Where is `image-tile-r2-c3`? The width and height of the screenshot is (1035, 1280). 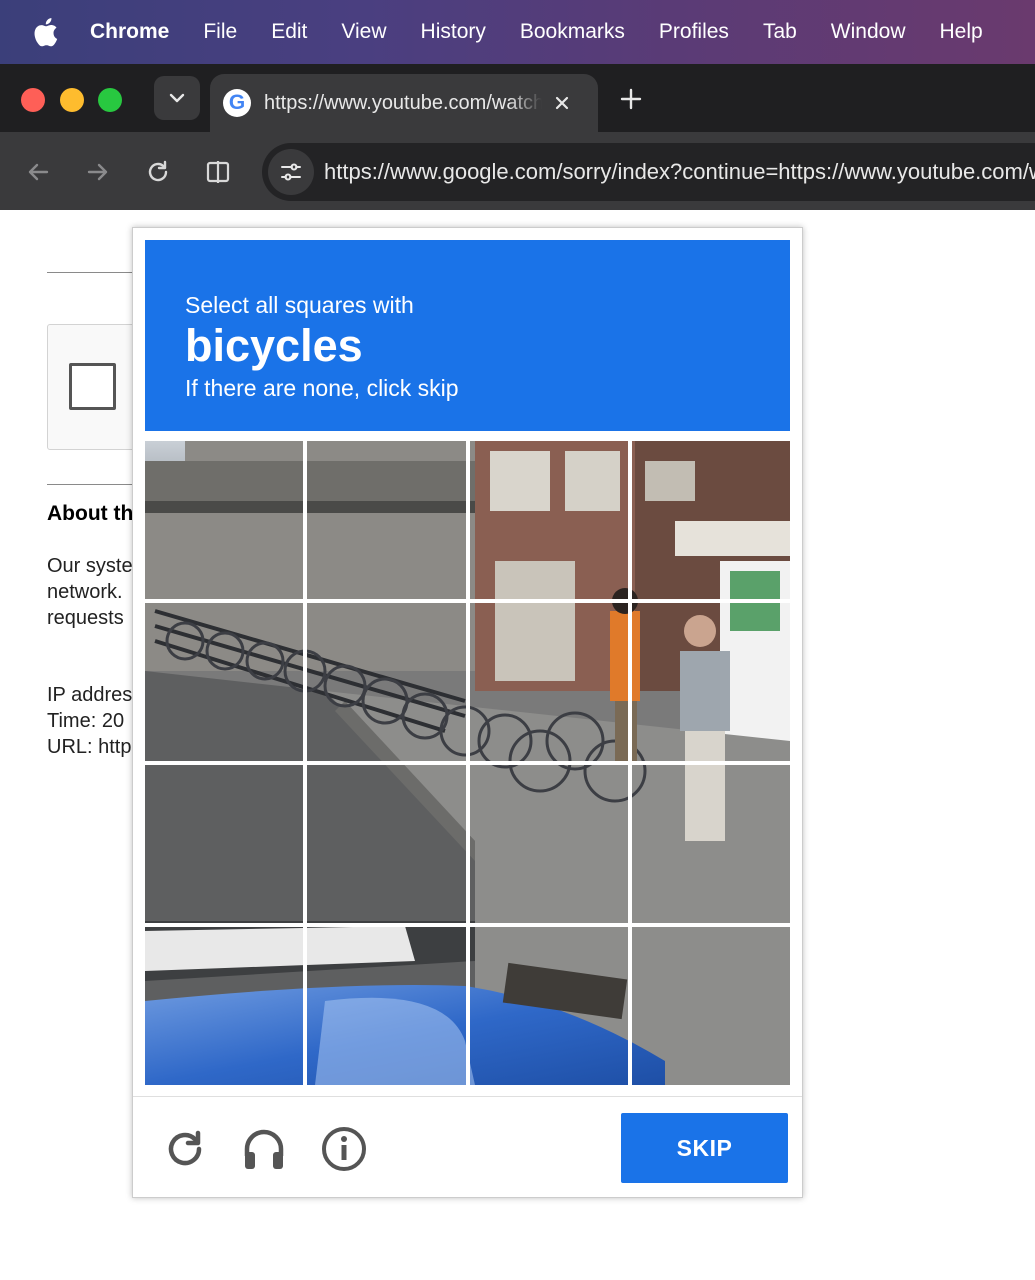 image-tile-r2-c3 is located at coordinates (548, 682).